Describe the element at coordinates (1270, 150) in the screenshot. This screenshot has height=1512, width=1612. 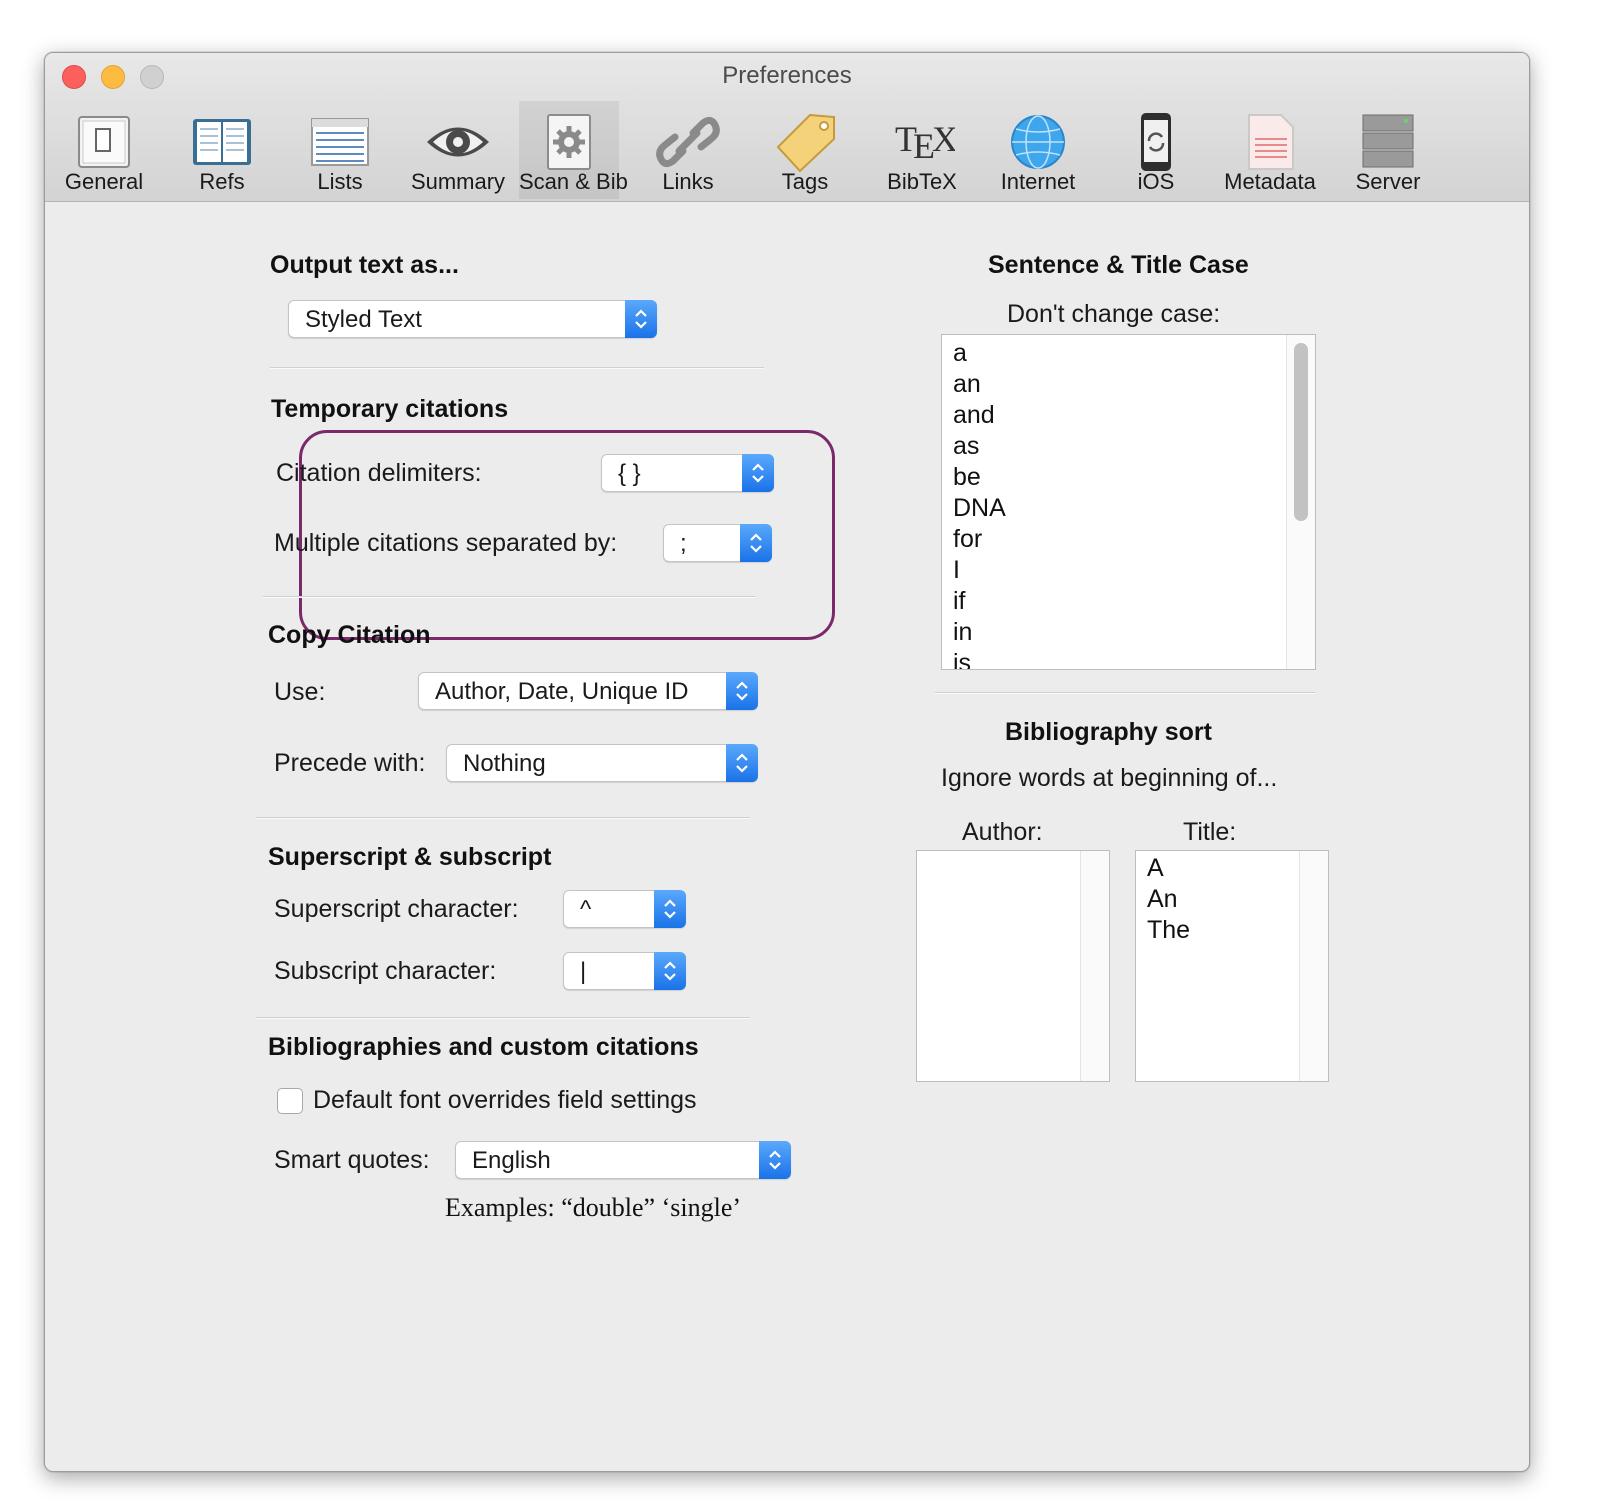
I see `tab-metadata: Metadata` at that location.